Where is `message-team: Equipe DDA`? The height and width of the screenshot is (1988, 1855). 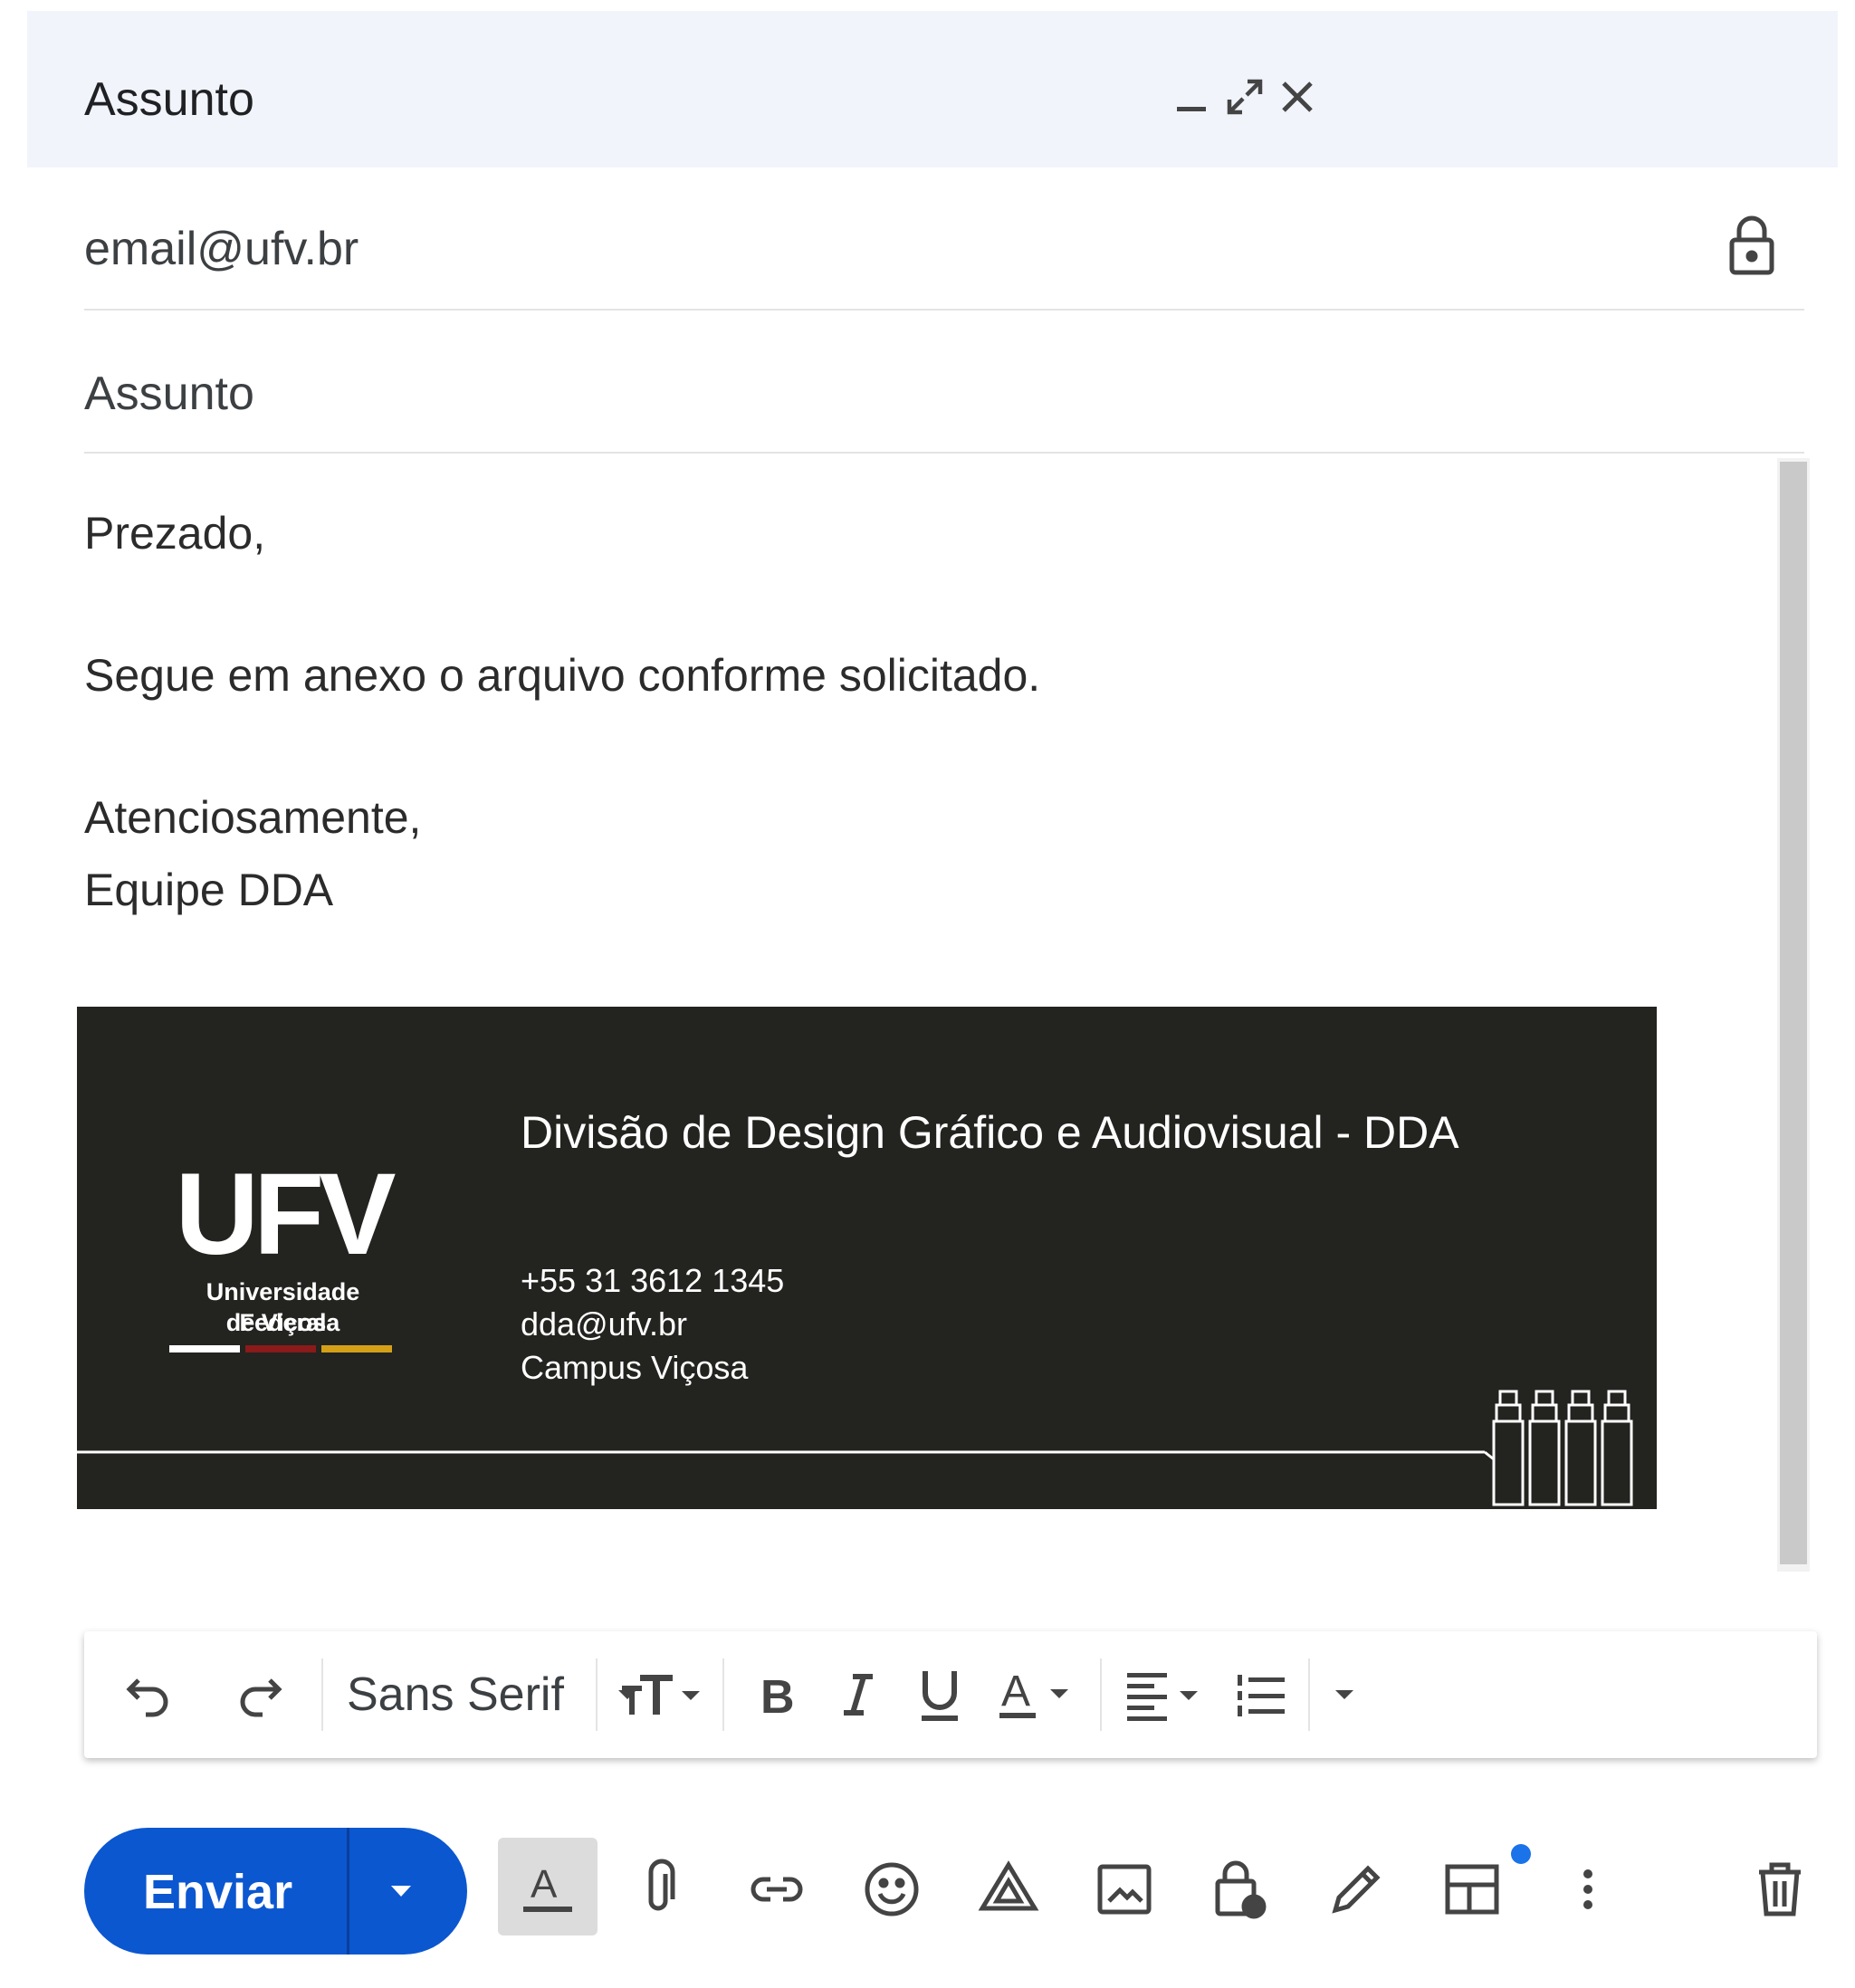 message-team: Equipe DDA is located at coordinates (209, 890).